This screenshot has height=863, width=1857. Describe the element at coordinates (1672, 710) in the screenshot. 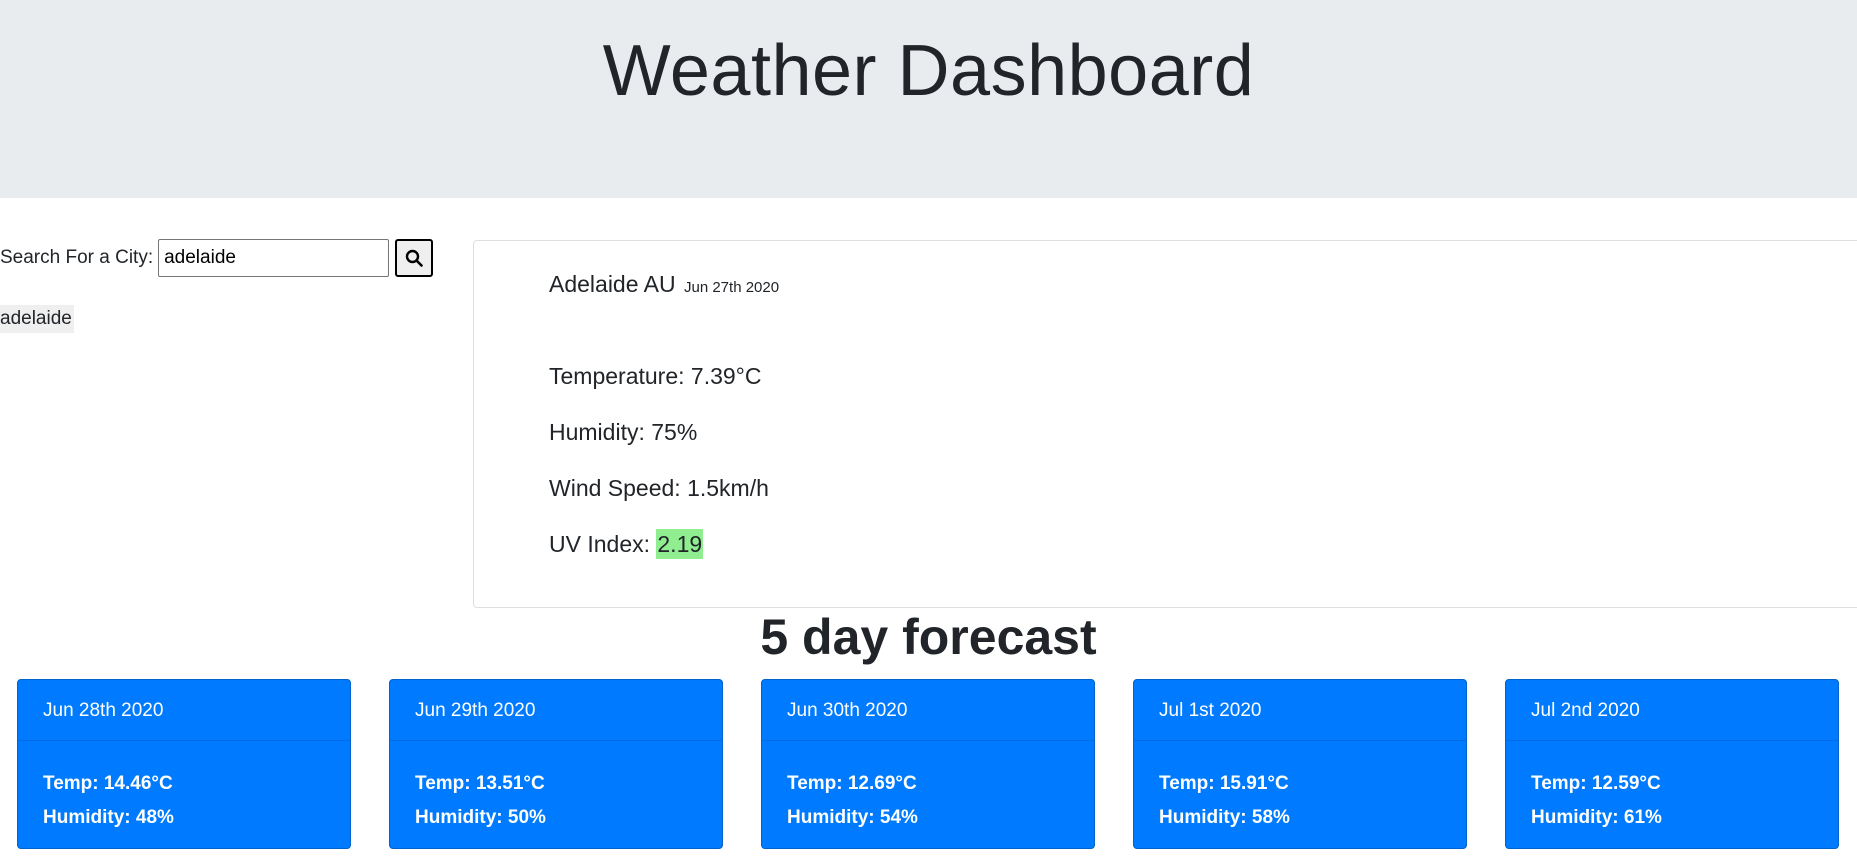

I see `forecast-date: Jul 2nd 2020` at that location.